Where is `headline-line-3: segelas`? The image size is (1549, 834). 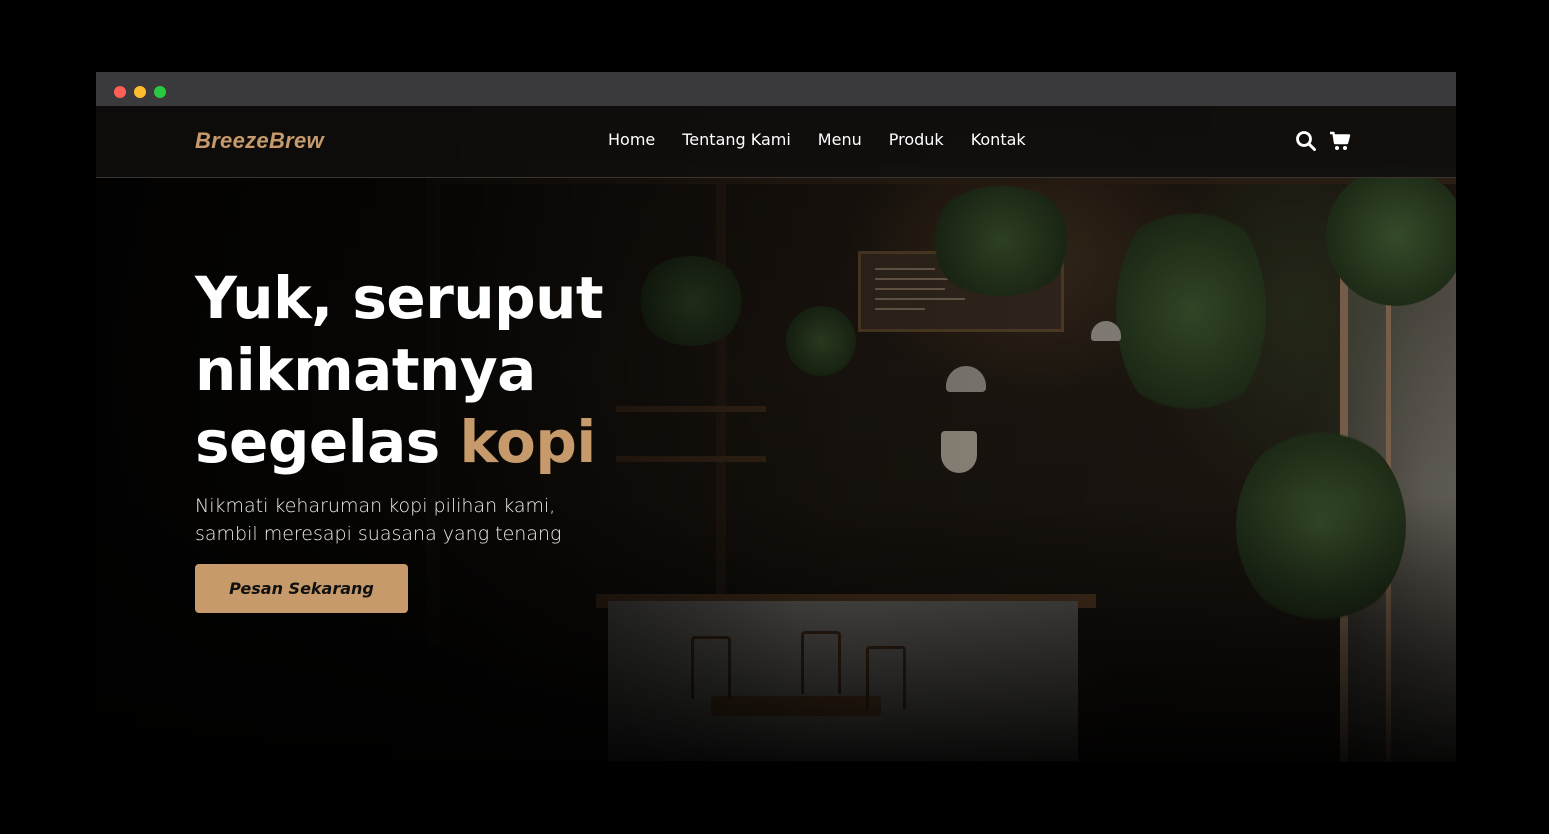
headline-line-3: segelas is located at coordinates (317, 442).